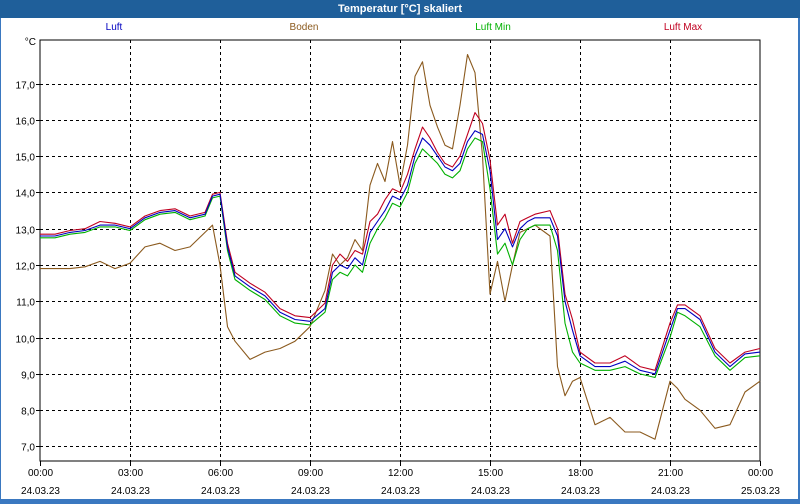 The image size is (800, 504). What do you see at coordinates (493, 27) in the screenshot?
I see `legend-entry: Luft Min` at bounding box center [493, 27].